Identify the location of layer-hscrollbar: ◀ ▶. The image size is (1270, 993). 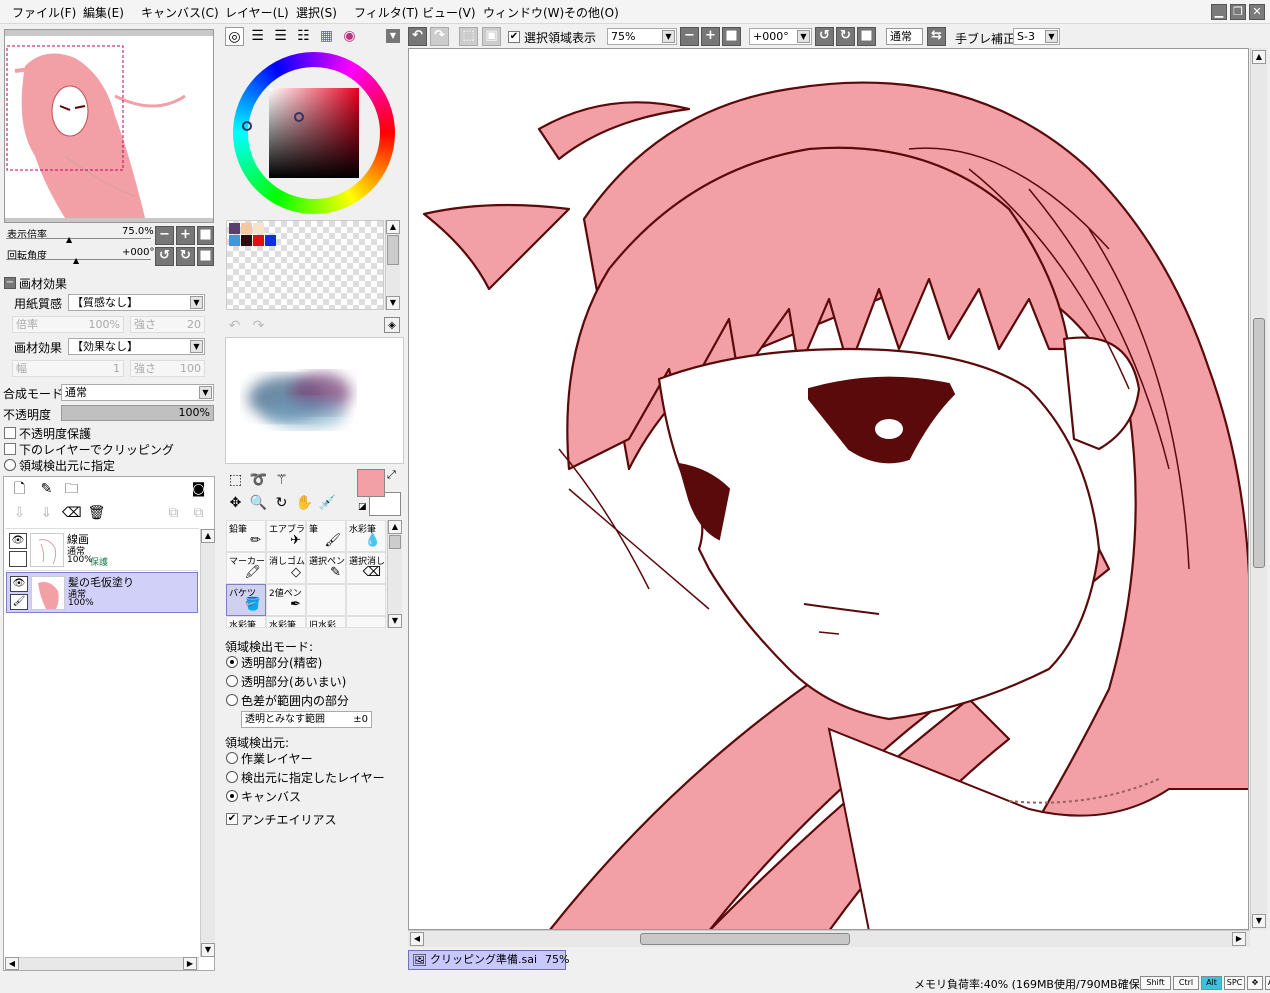
(102, 963).